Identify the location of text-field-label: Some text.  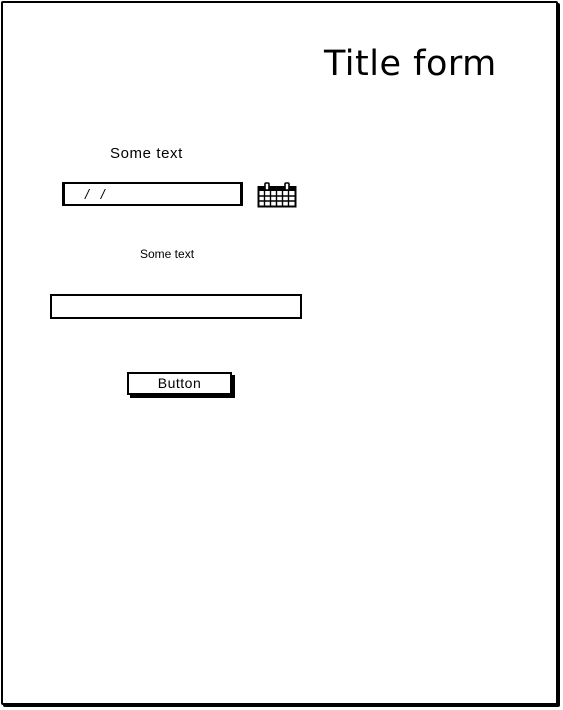
(167, 254).